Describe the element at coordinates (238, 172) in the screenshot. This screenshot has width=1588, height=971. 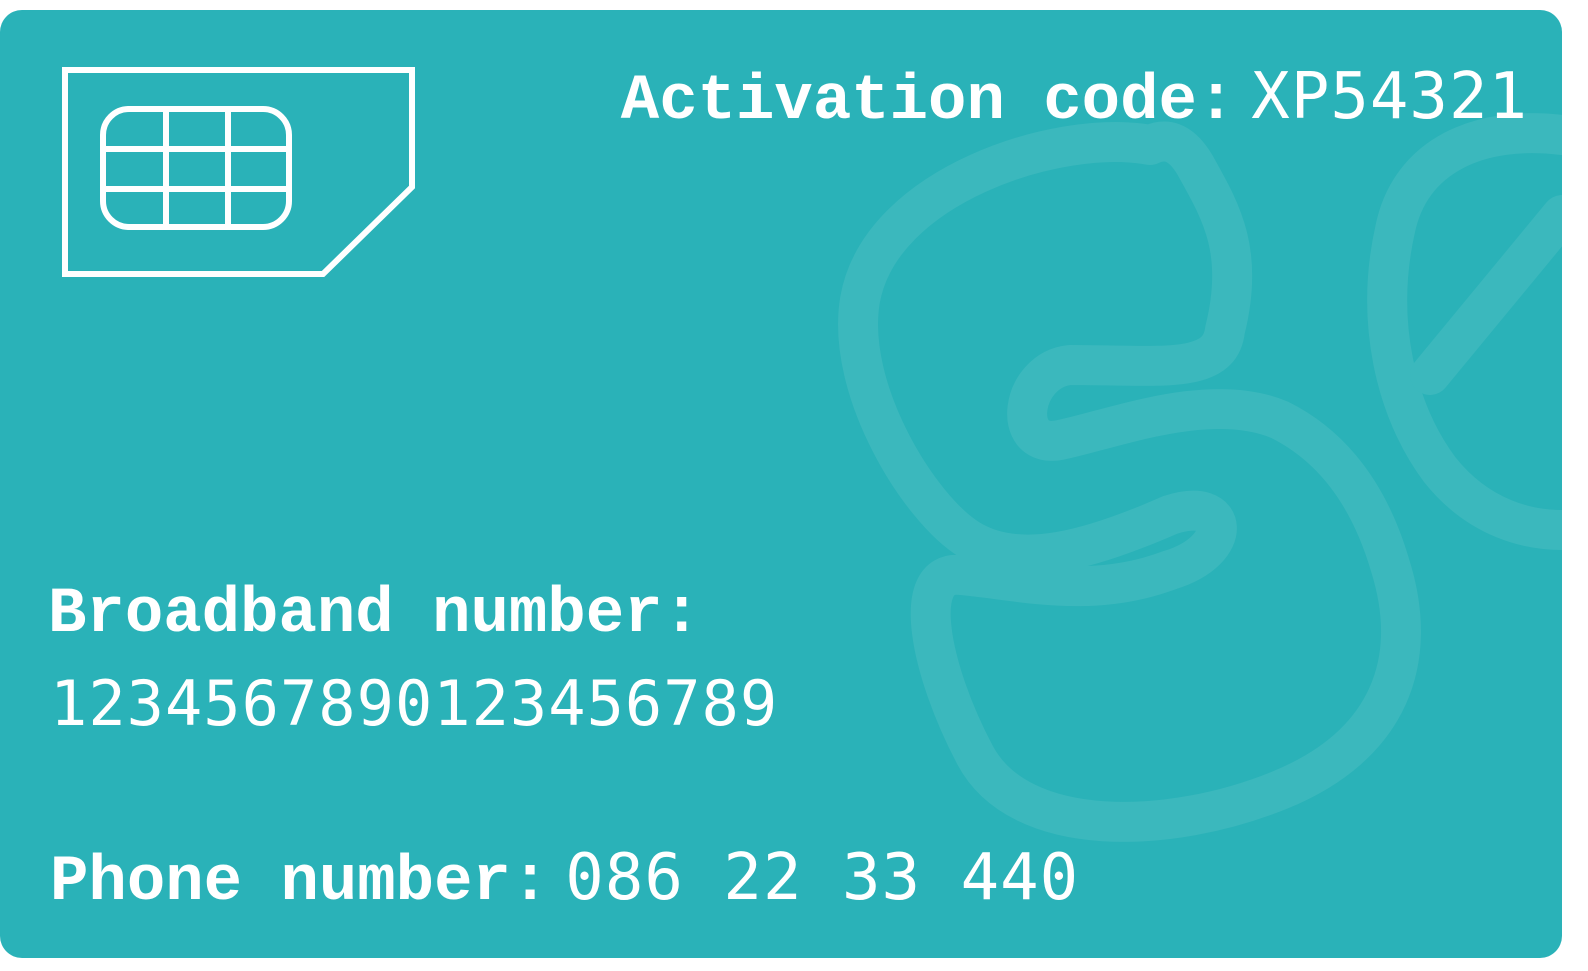
I see `sim-card-chip-icon` at that location.